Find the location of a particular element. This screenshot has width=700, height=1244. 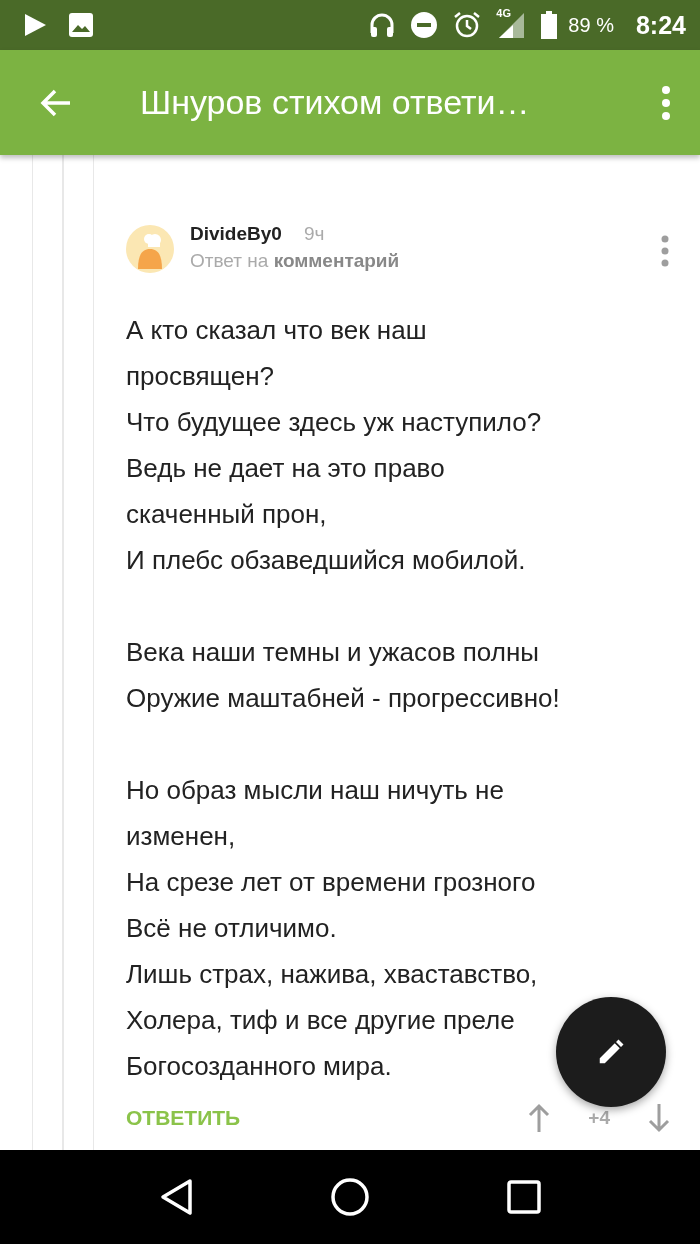

comment-text-line: Богосозданного мира. is located at coordinates (259, 1066).